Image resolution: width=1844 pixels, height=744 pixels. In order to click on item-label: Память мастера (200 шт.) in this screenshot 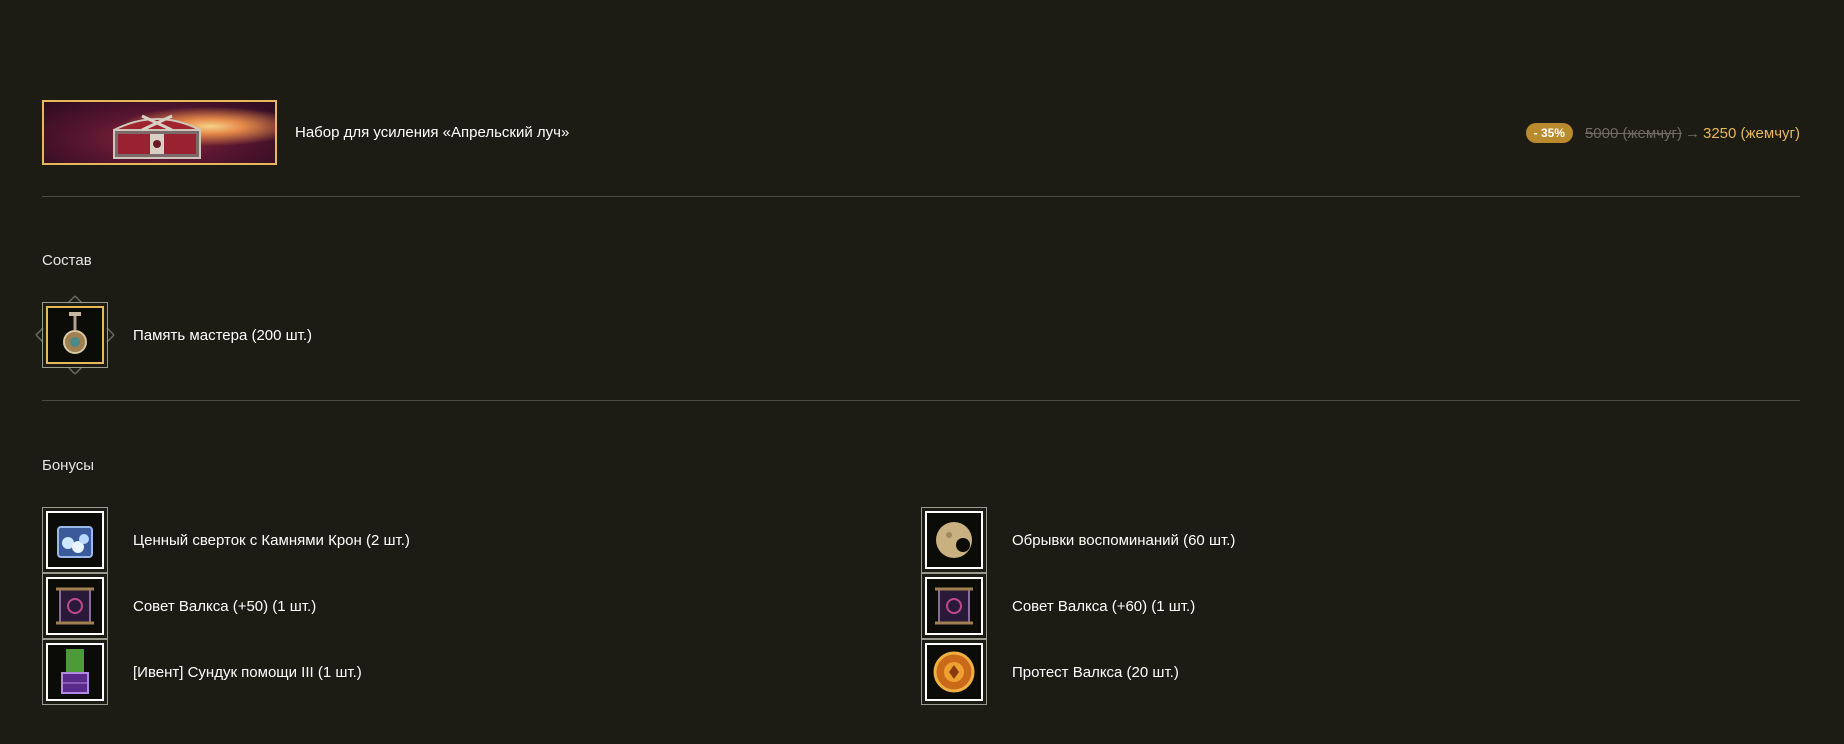, I will do `click(223, 335)`.